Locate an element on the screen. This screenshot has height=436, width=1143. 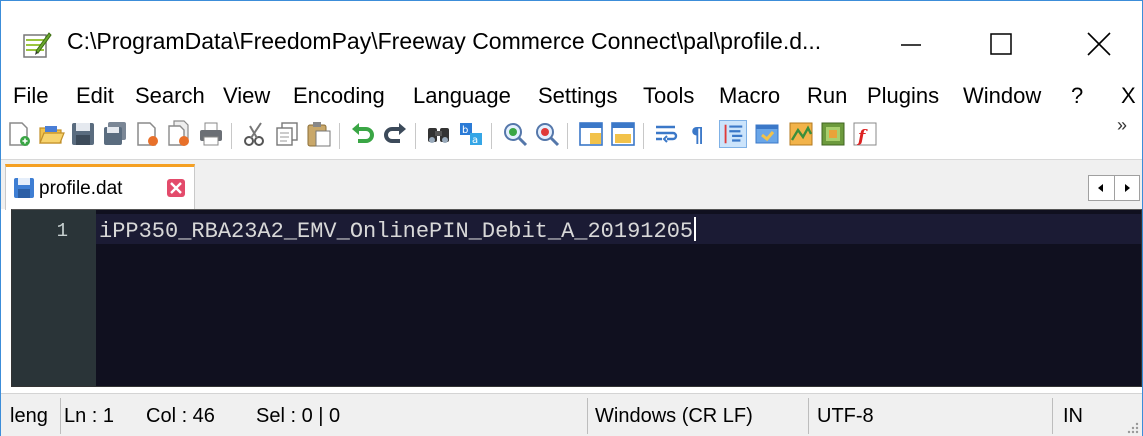
undo-icon is located at coordinates (363, 134).